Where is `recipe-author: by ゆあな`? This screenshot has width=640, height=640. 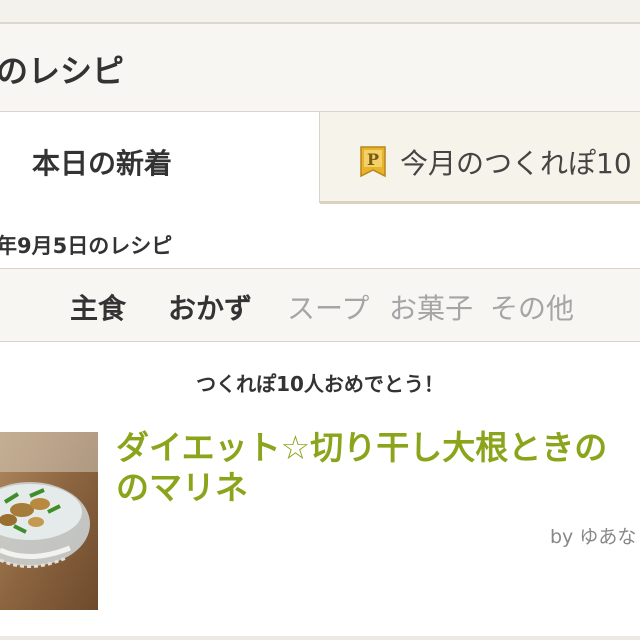
recipe-author: by ゆあな is located at coordinates (593, 535).